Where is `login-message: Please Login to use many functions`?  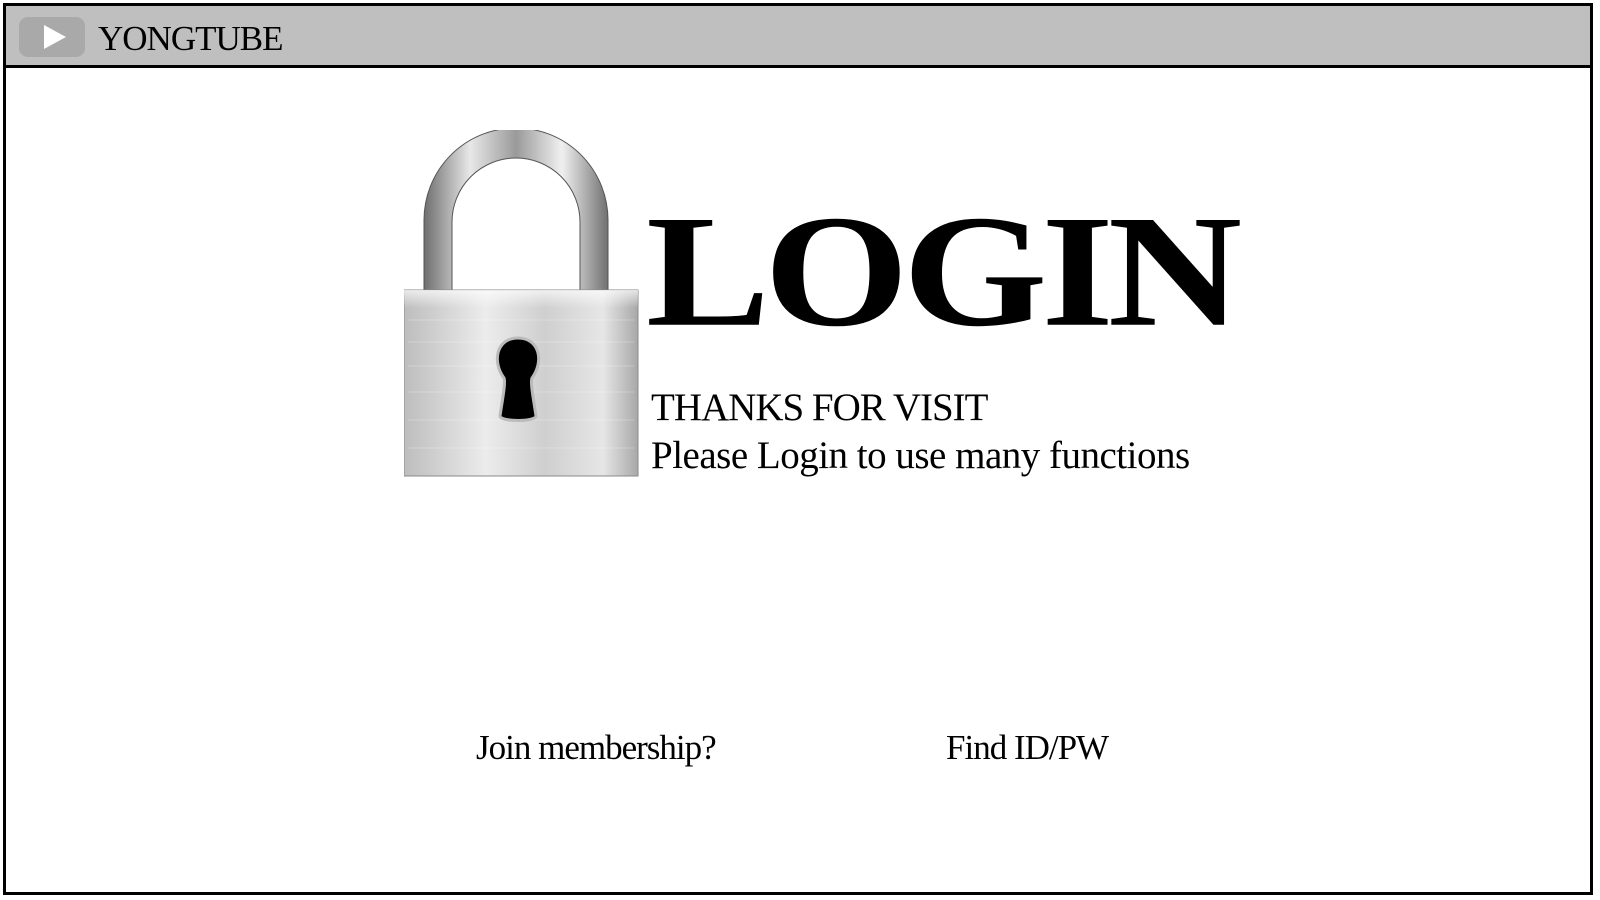
login-message: Please Login to use many functions is located at coordinates (920, 455).